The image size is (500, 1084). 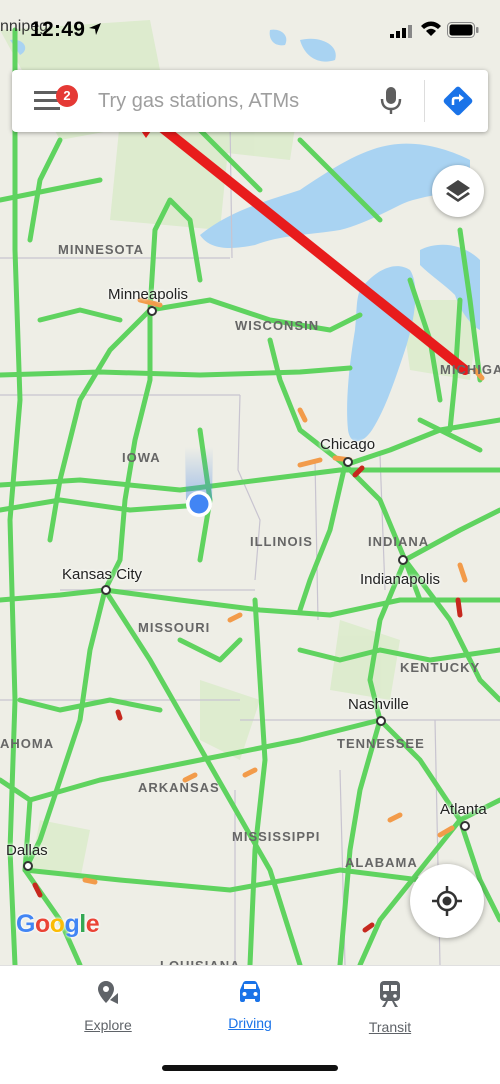 What do you see at coordinates (401, 31) in the screenshot?
I see `signal-icon` at bounding box center [401, 31].